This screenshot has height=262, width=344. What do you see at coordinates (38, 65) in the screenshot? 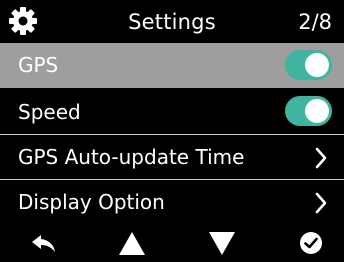
I see `setting-label: GPS` at bounding box center [38, 65].